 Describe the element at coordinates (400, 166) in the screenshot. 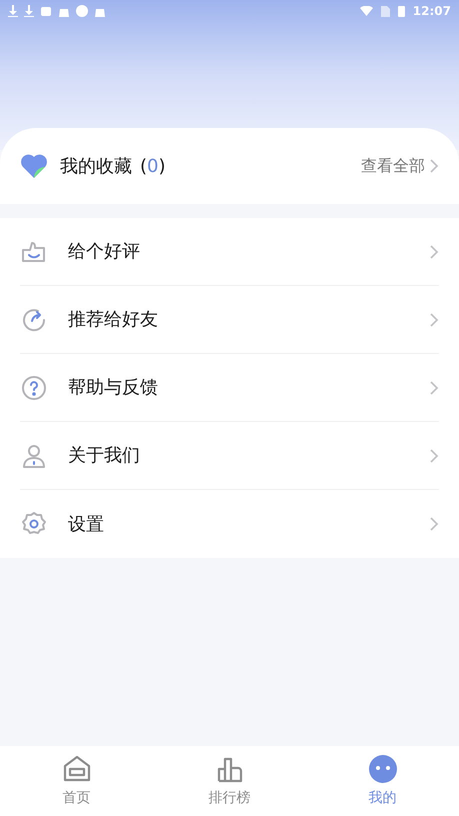

I see `view-all-link: 查看全部` at that location.